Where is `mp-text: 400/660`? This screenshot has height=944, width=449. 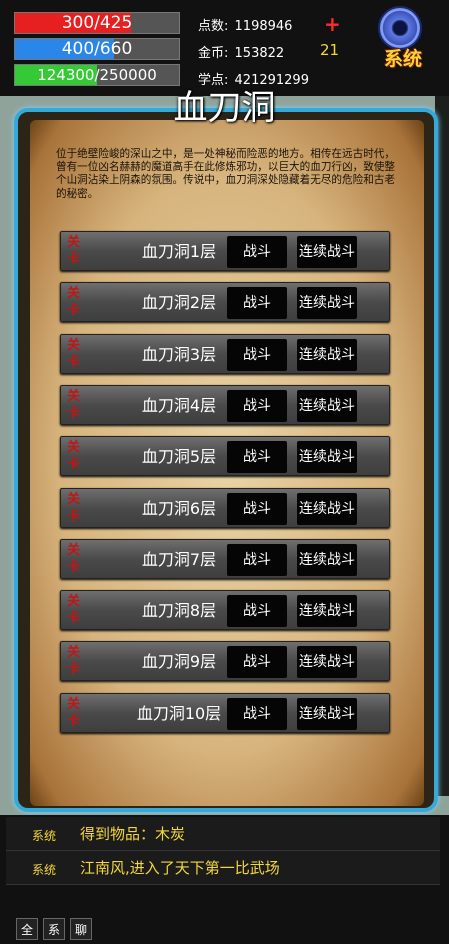 mp-text: 400/660 is located at coordinates (97, 49).